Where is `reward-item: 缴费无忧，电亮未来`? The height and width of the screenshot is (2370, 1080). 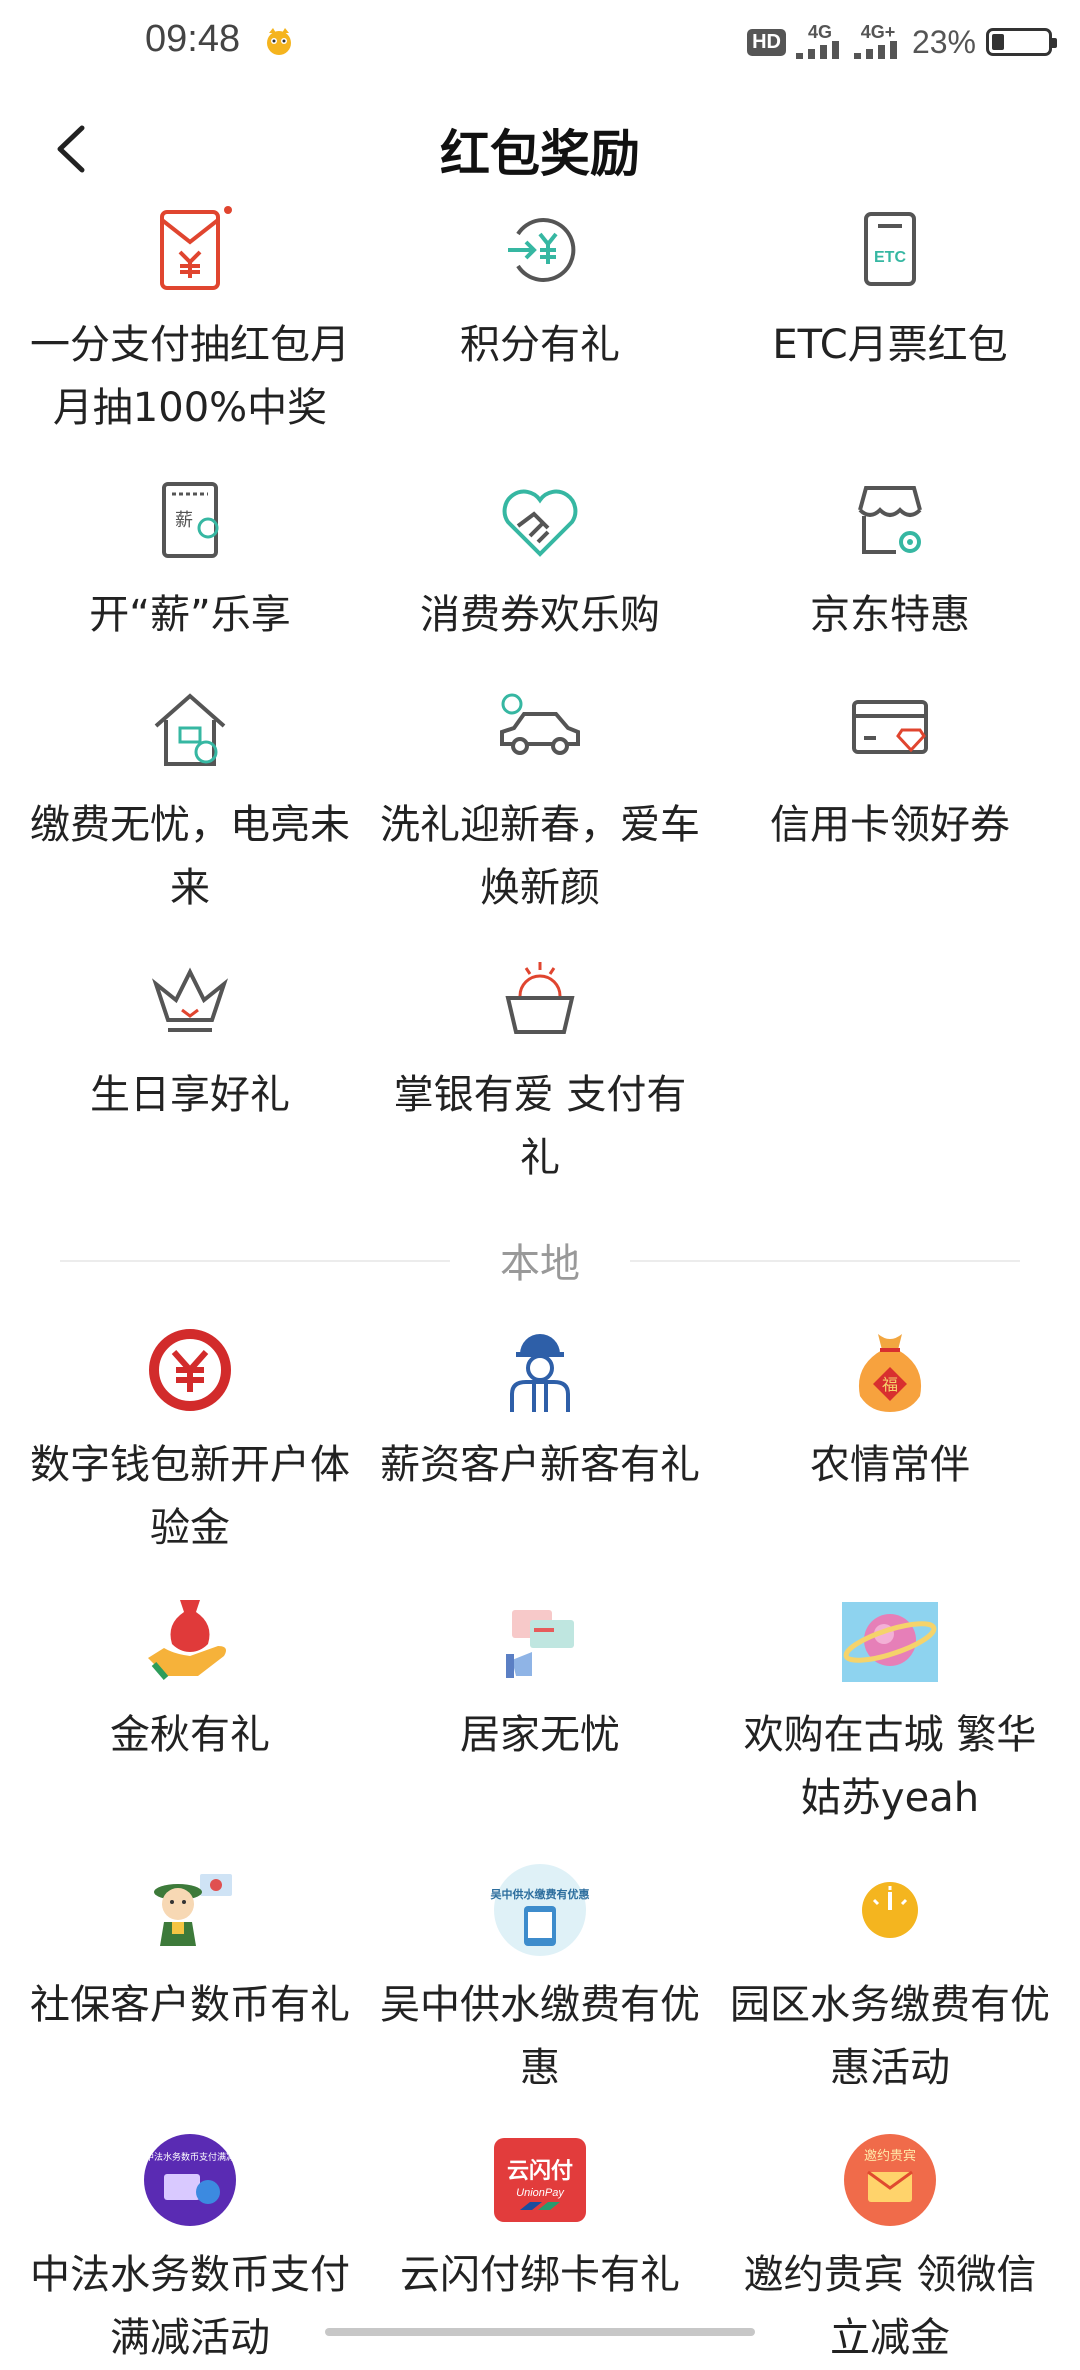 reward-item: 缴费无忧，电亮未来 is located at coordinates (190, 800).